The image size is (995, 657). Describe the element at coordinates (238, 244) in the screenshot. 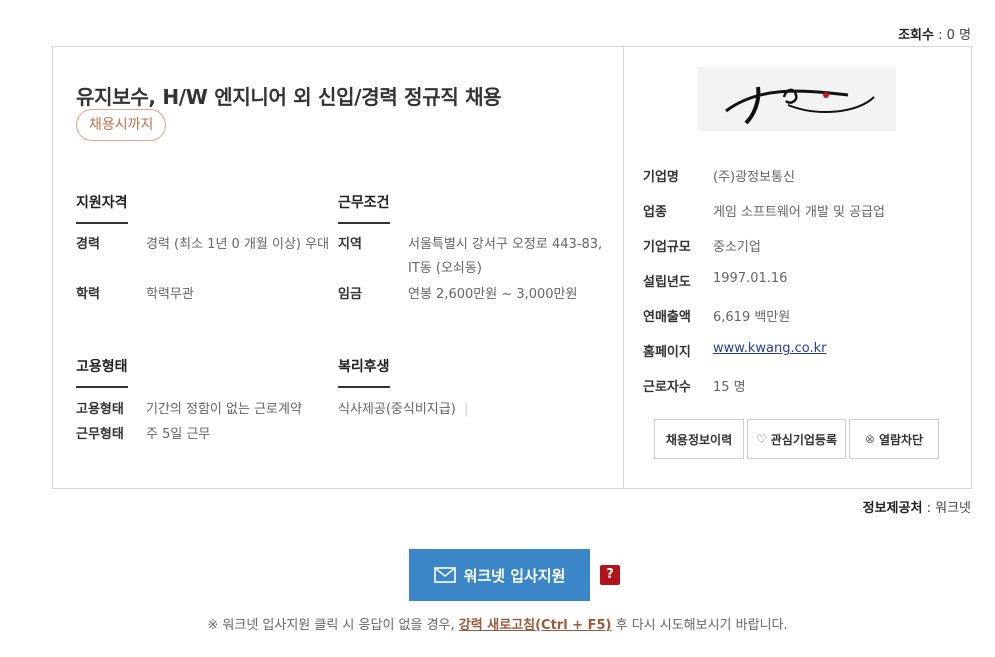

I see `row-value: 경력 (최소 1년 0 개월 이상) 우대` at that location.